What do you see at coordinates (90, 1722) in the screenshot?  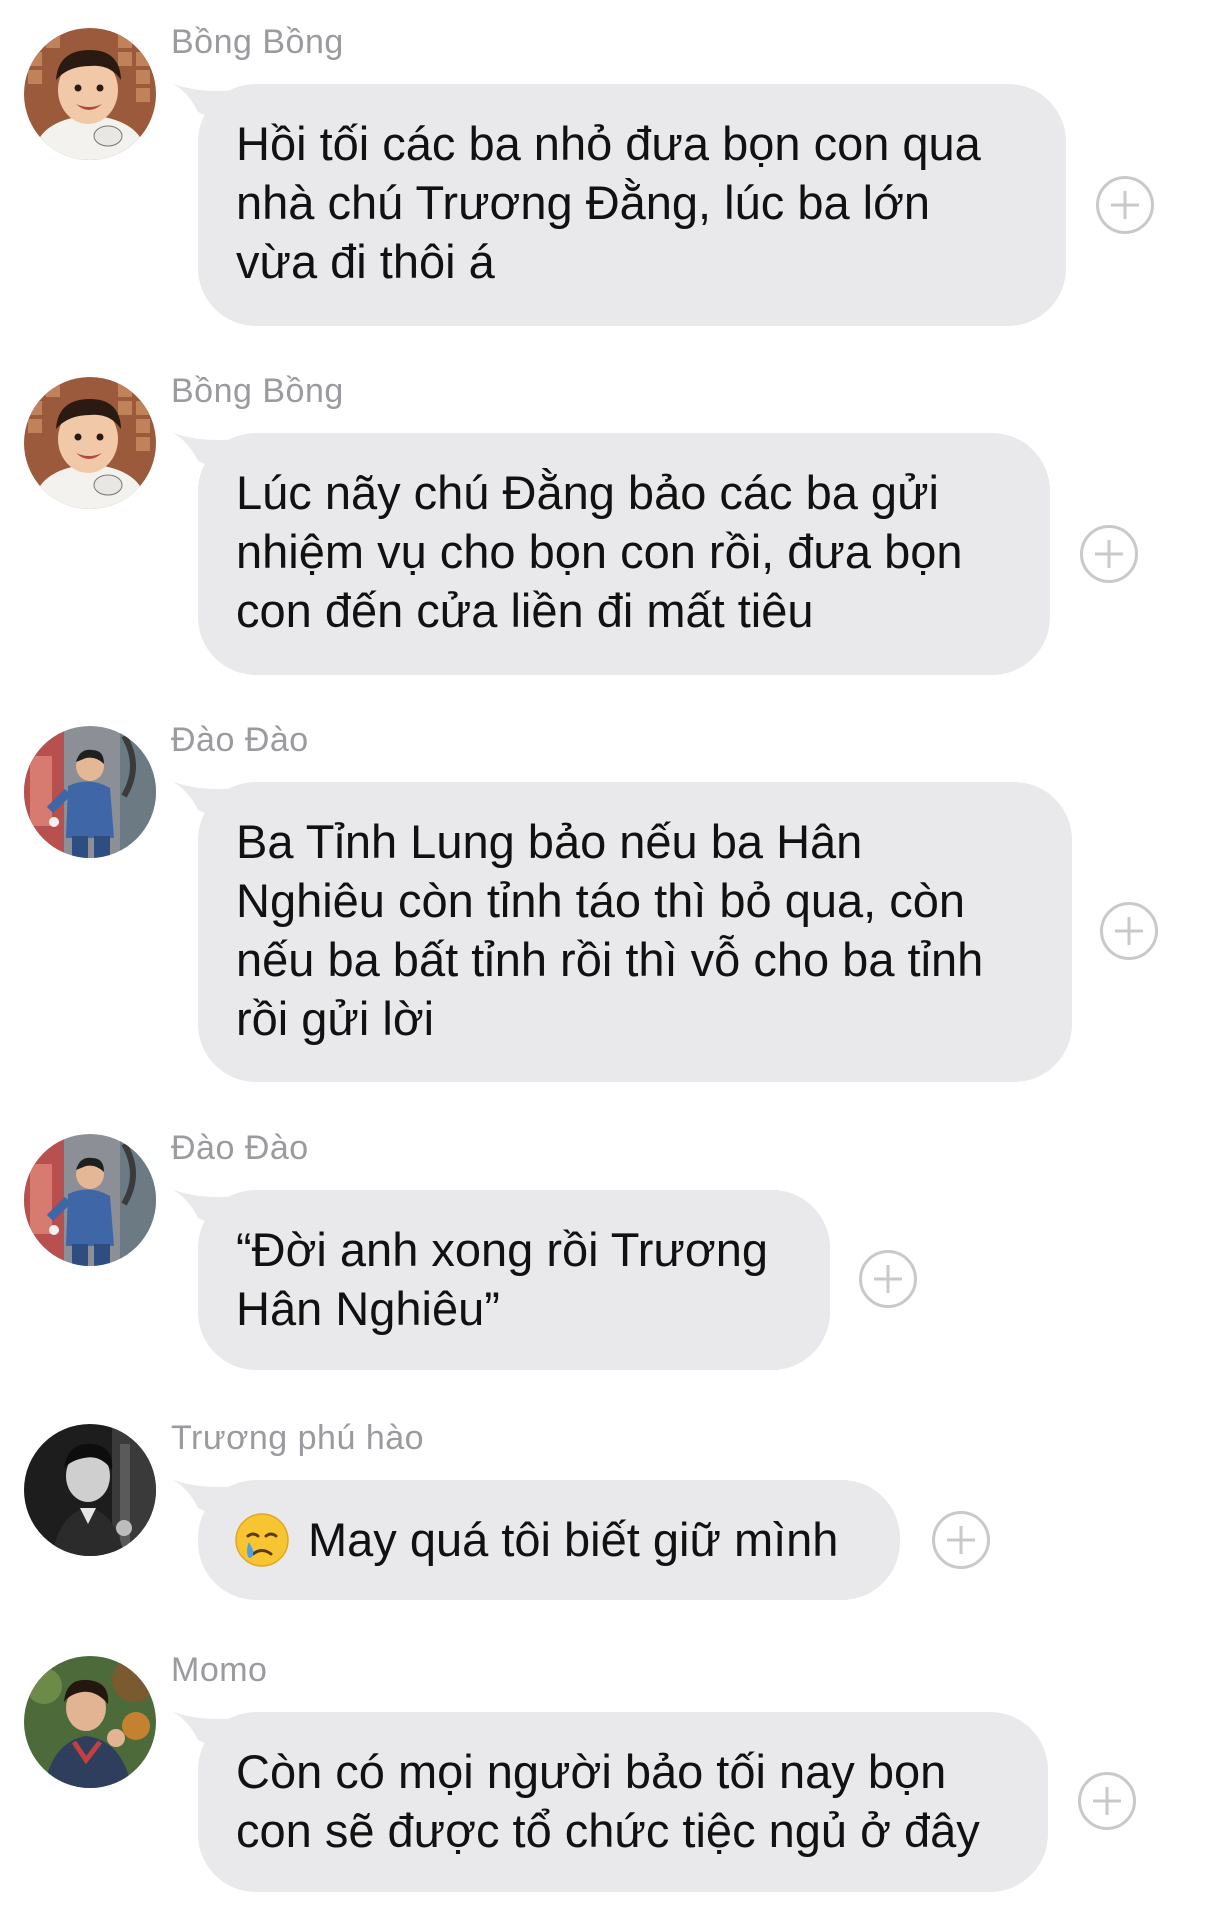 I see `child-outdoor-avatar` at bounding box center [90, 1722].